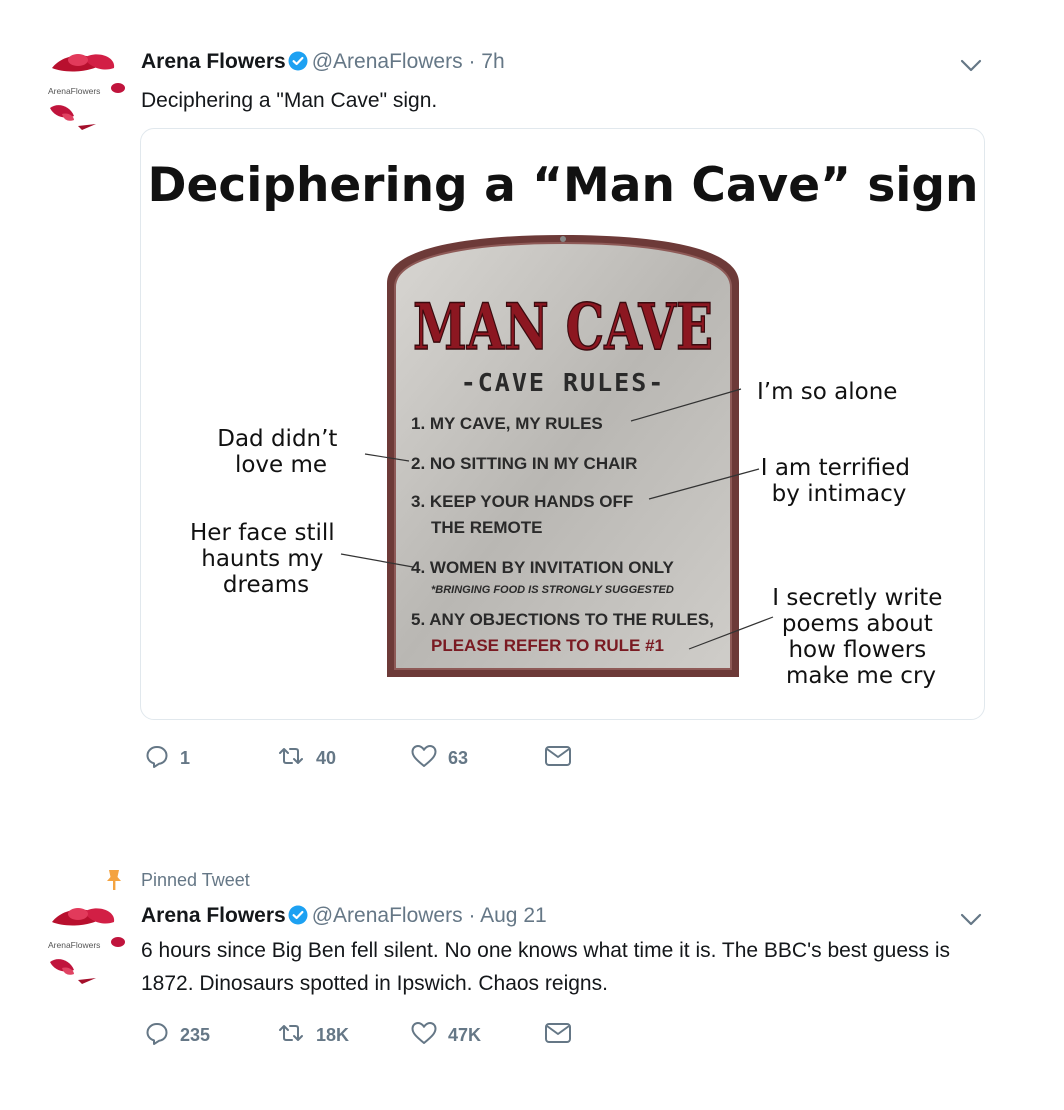  I want to click on timestamp: 7h, so click(492, 61).